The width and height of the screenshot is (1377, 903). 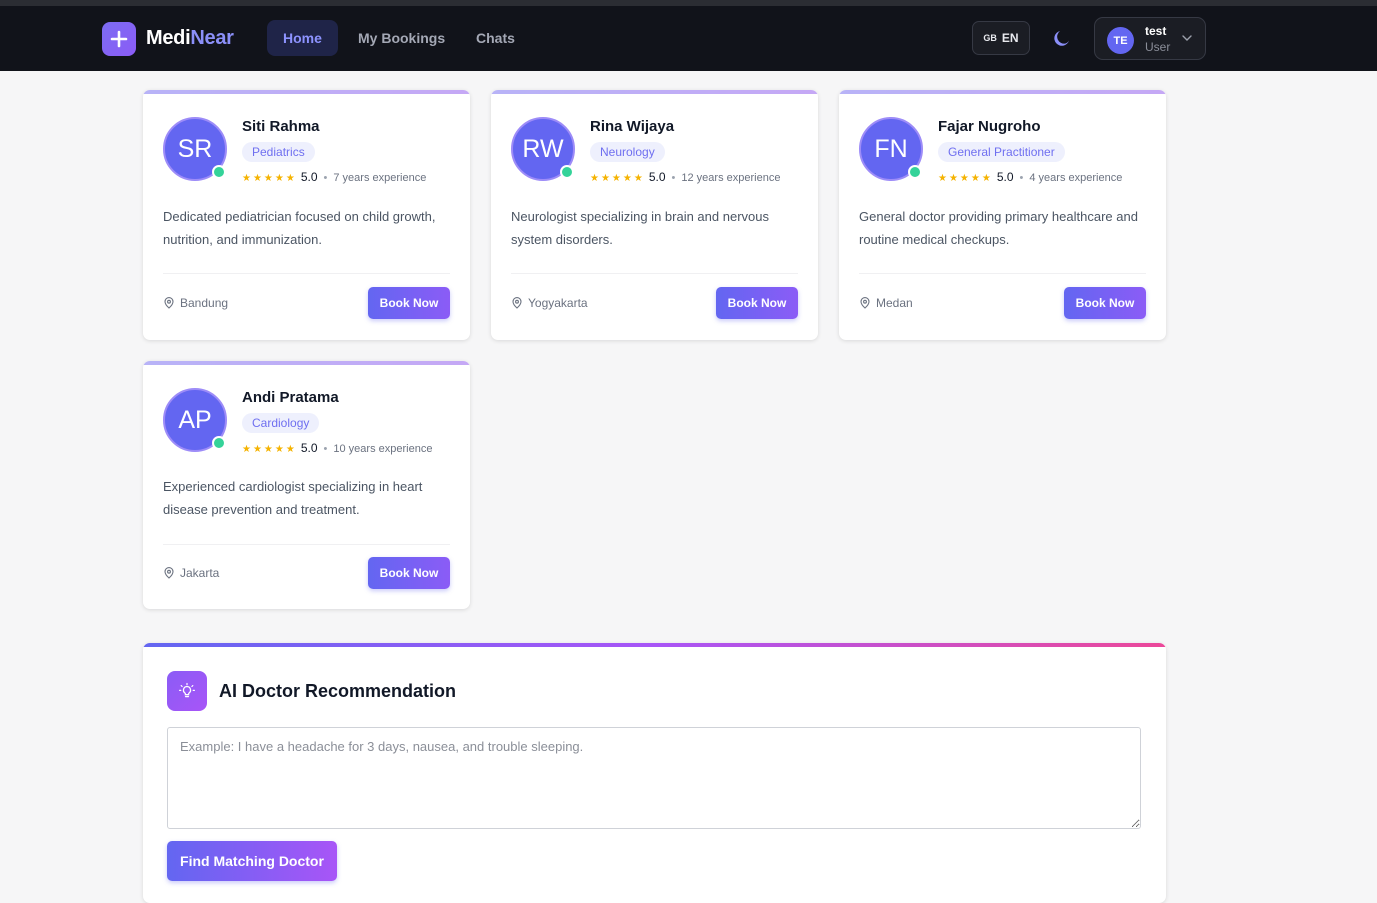 I want to click on specialty-badge: Pediatrics, so click(x=278, y=152).